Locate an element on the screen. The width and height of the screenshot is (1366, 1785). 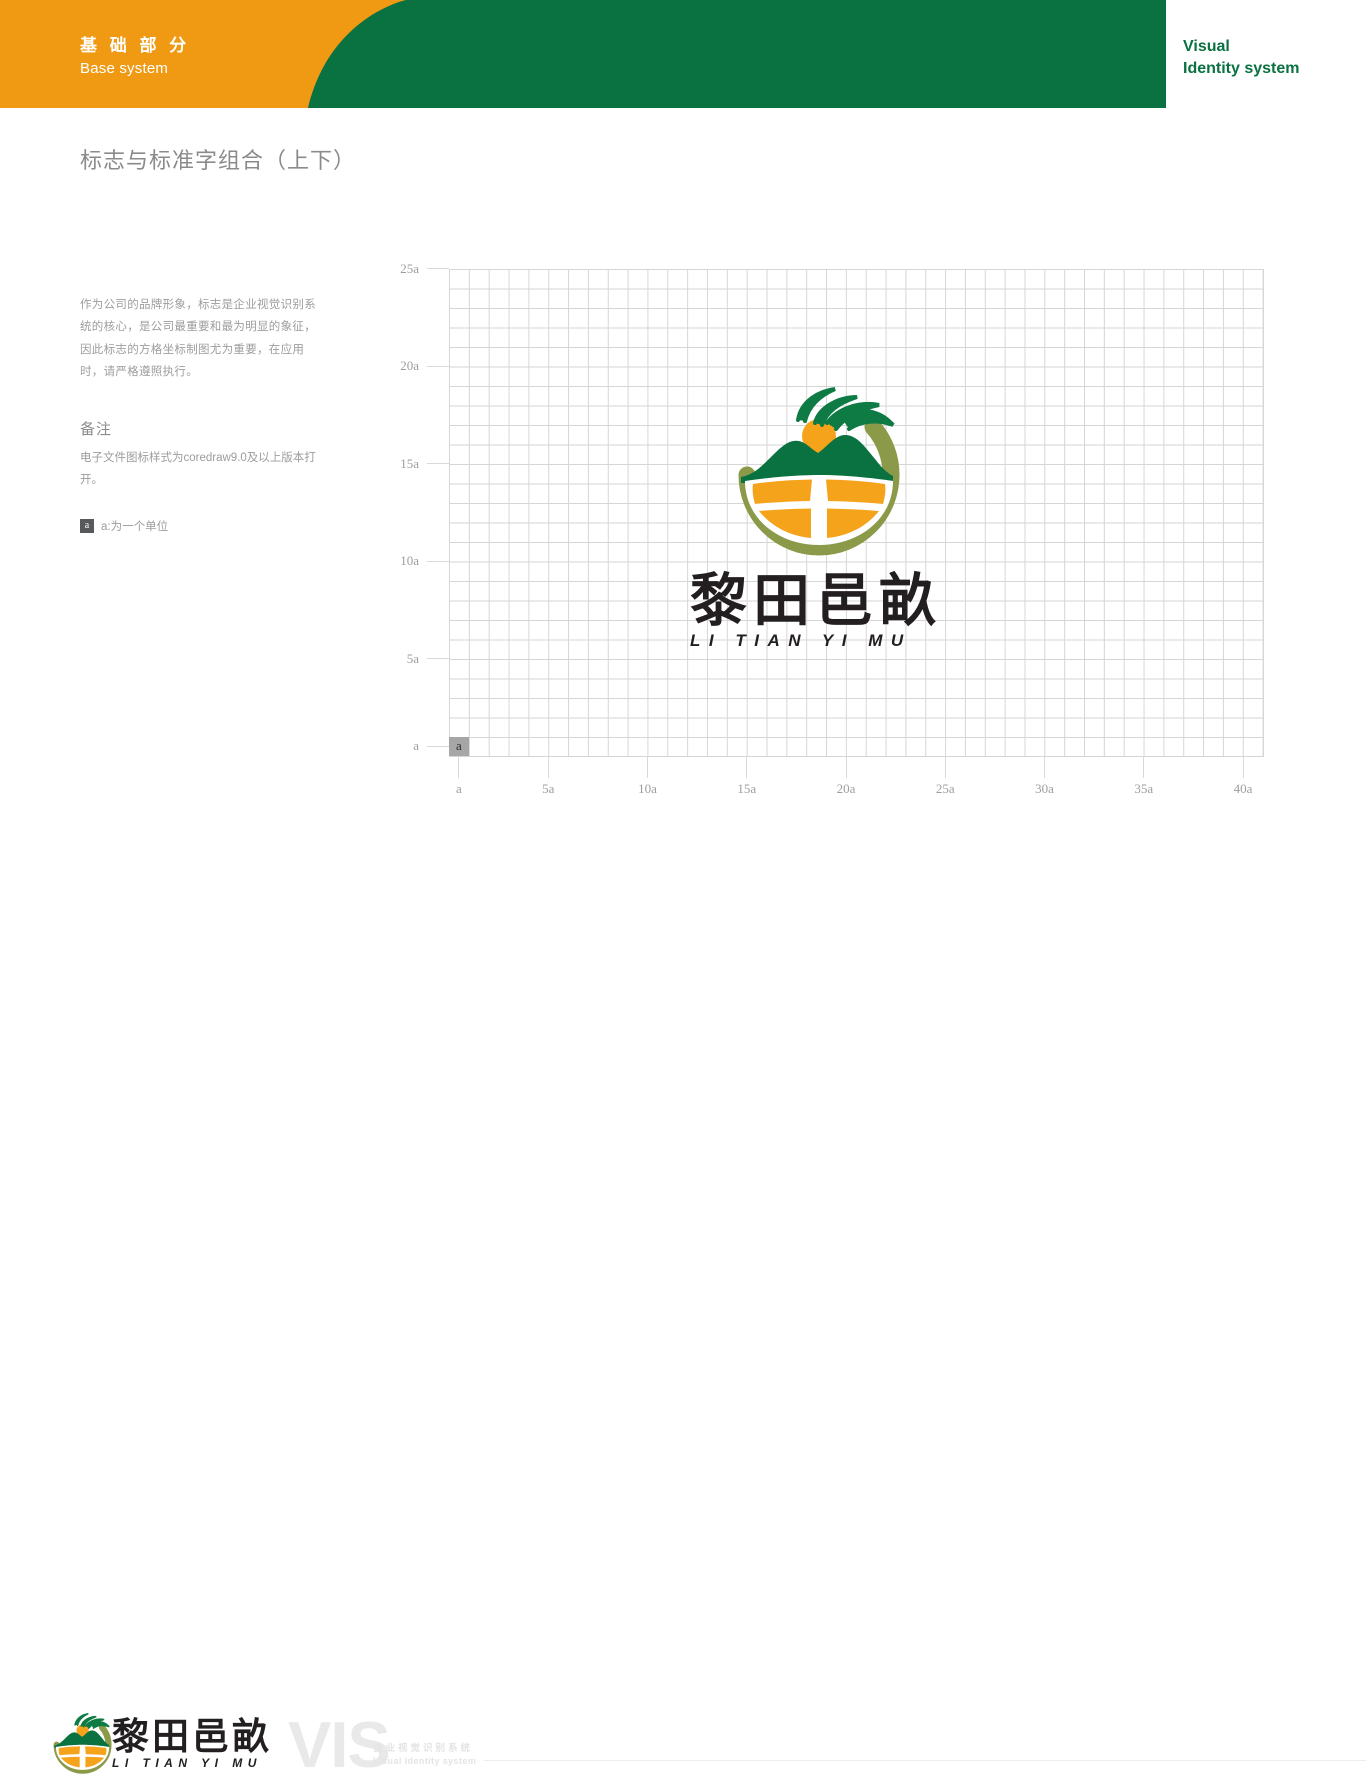
x-axis-label: 15a is located at coordinates (747, 788).